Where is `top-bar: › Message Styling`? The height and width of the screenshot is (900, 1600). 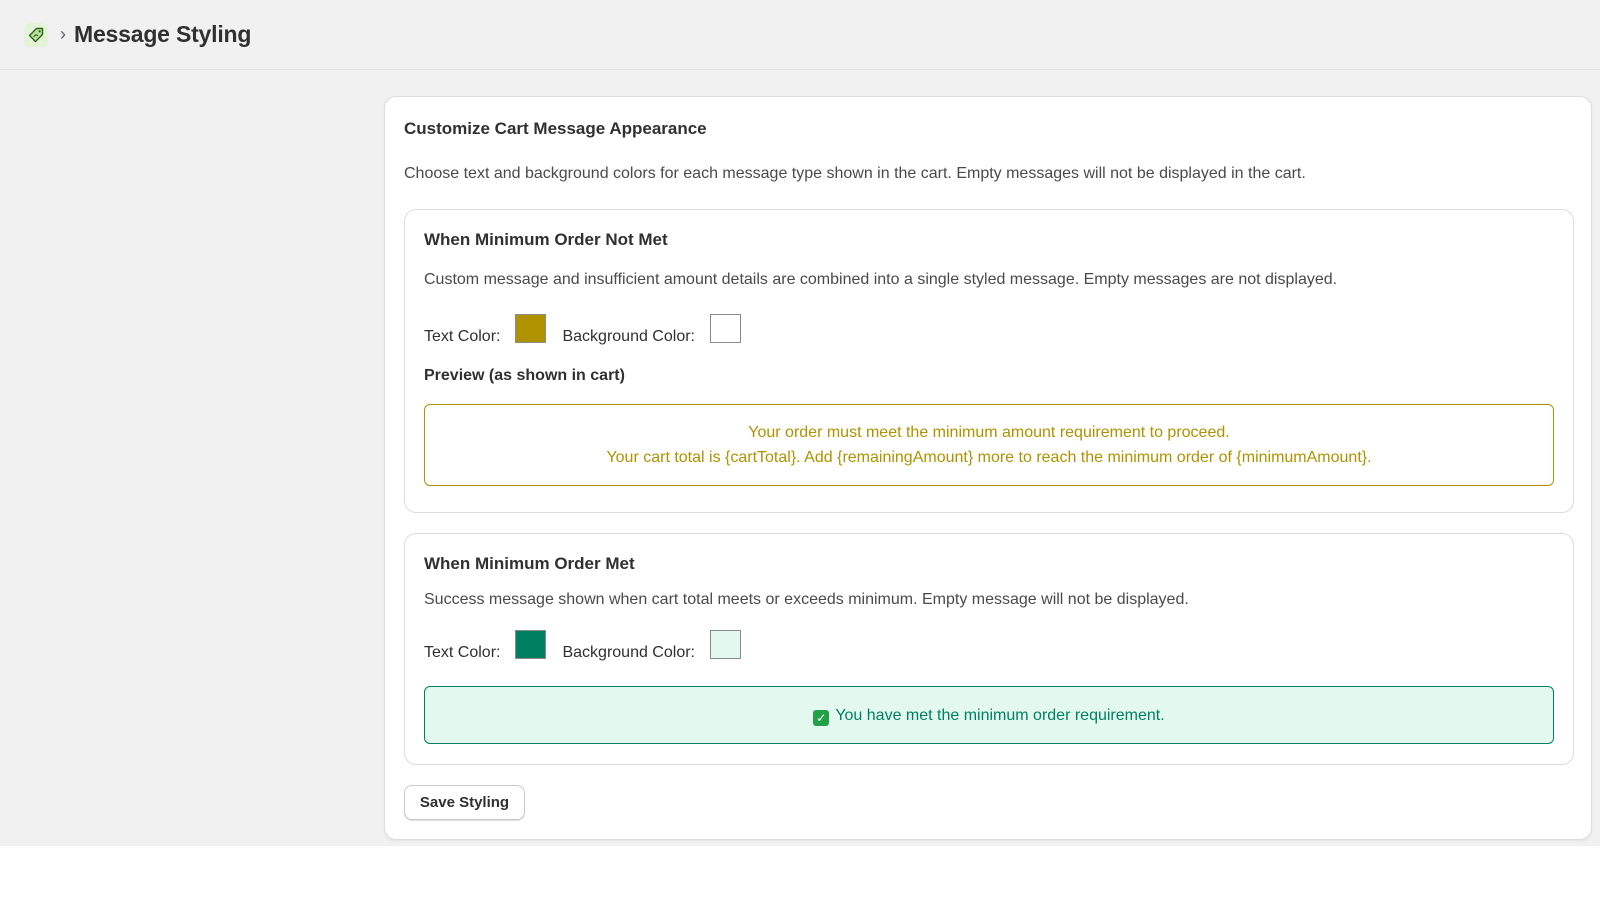 top-bar: › Message Styling is located at coordinates (800, 35).